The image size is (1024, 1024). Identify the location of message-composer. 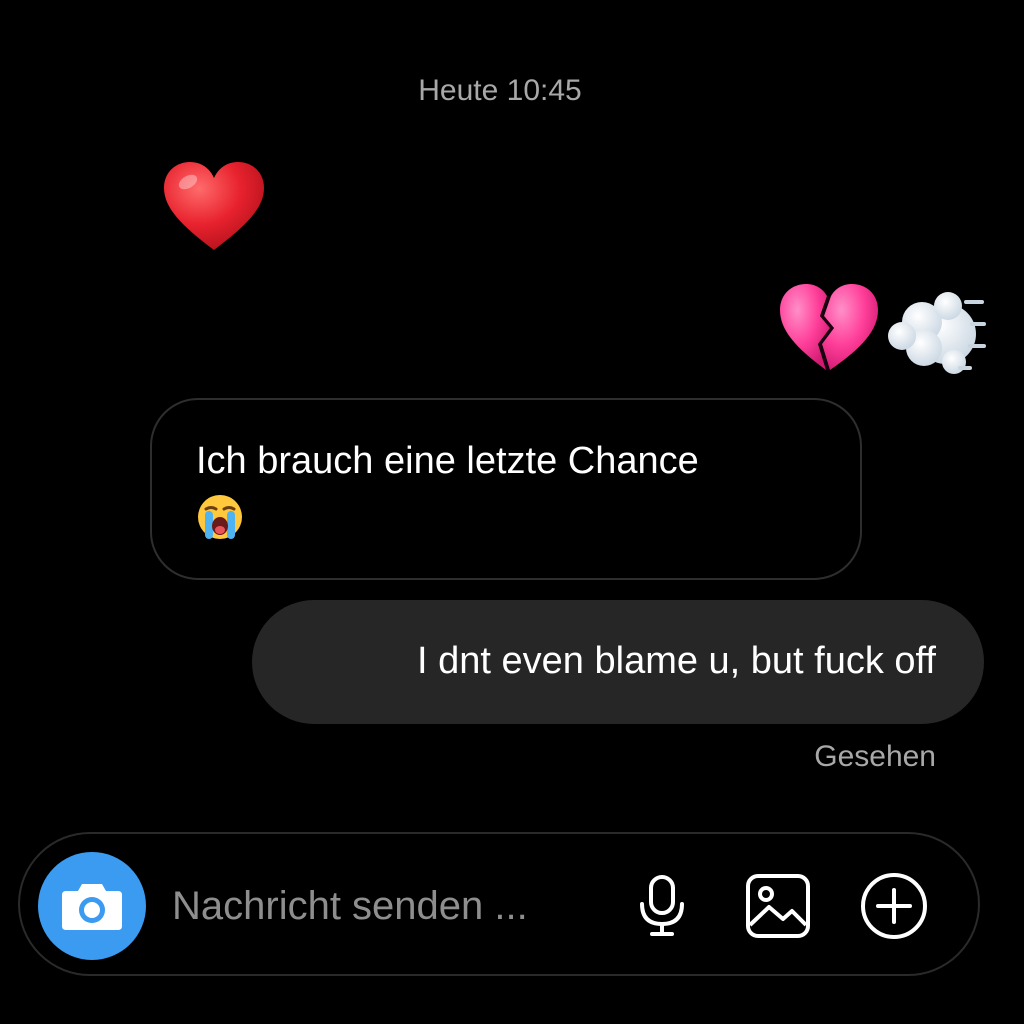
(499, 904).